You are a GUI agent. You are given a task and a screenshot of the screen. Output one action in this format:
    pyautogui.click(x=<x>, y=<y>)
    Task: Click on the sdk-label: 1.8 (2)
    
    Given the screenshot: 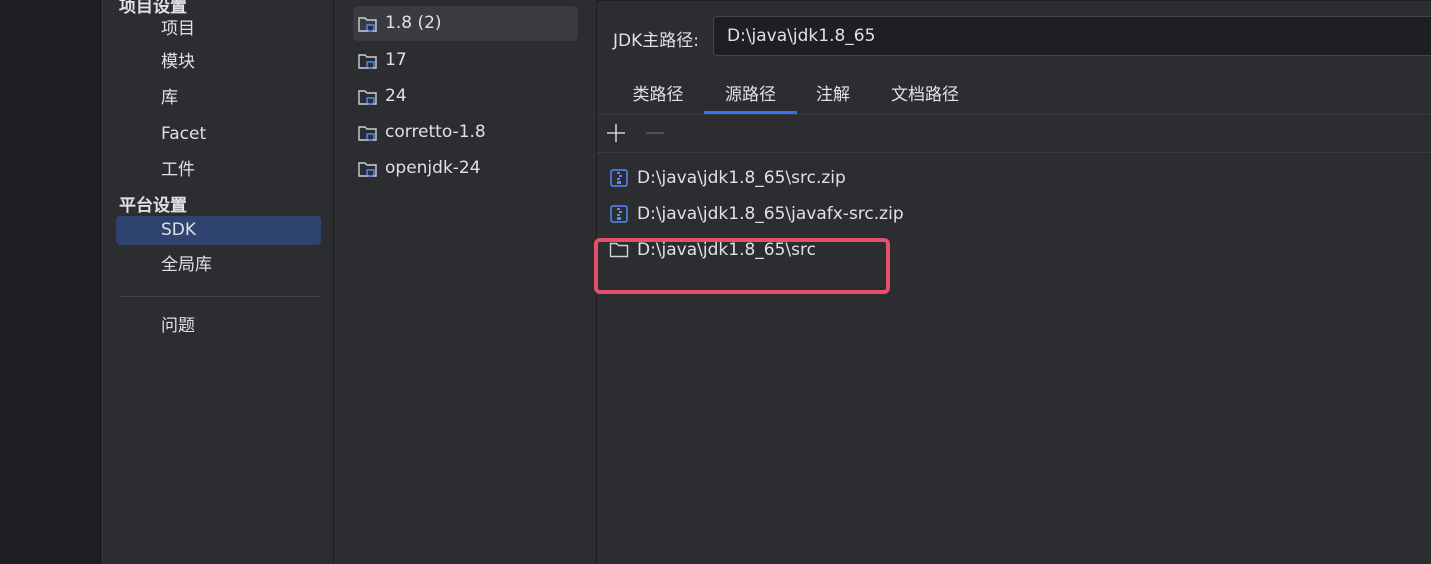 What is the action you would take?
    pyautogui.click(x=413, y=23)
    